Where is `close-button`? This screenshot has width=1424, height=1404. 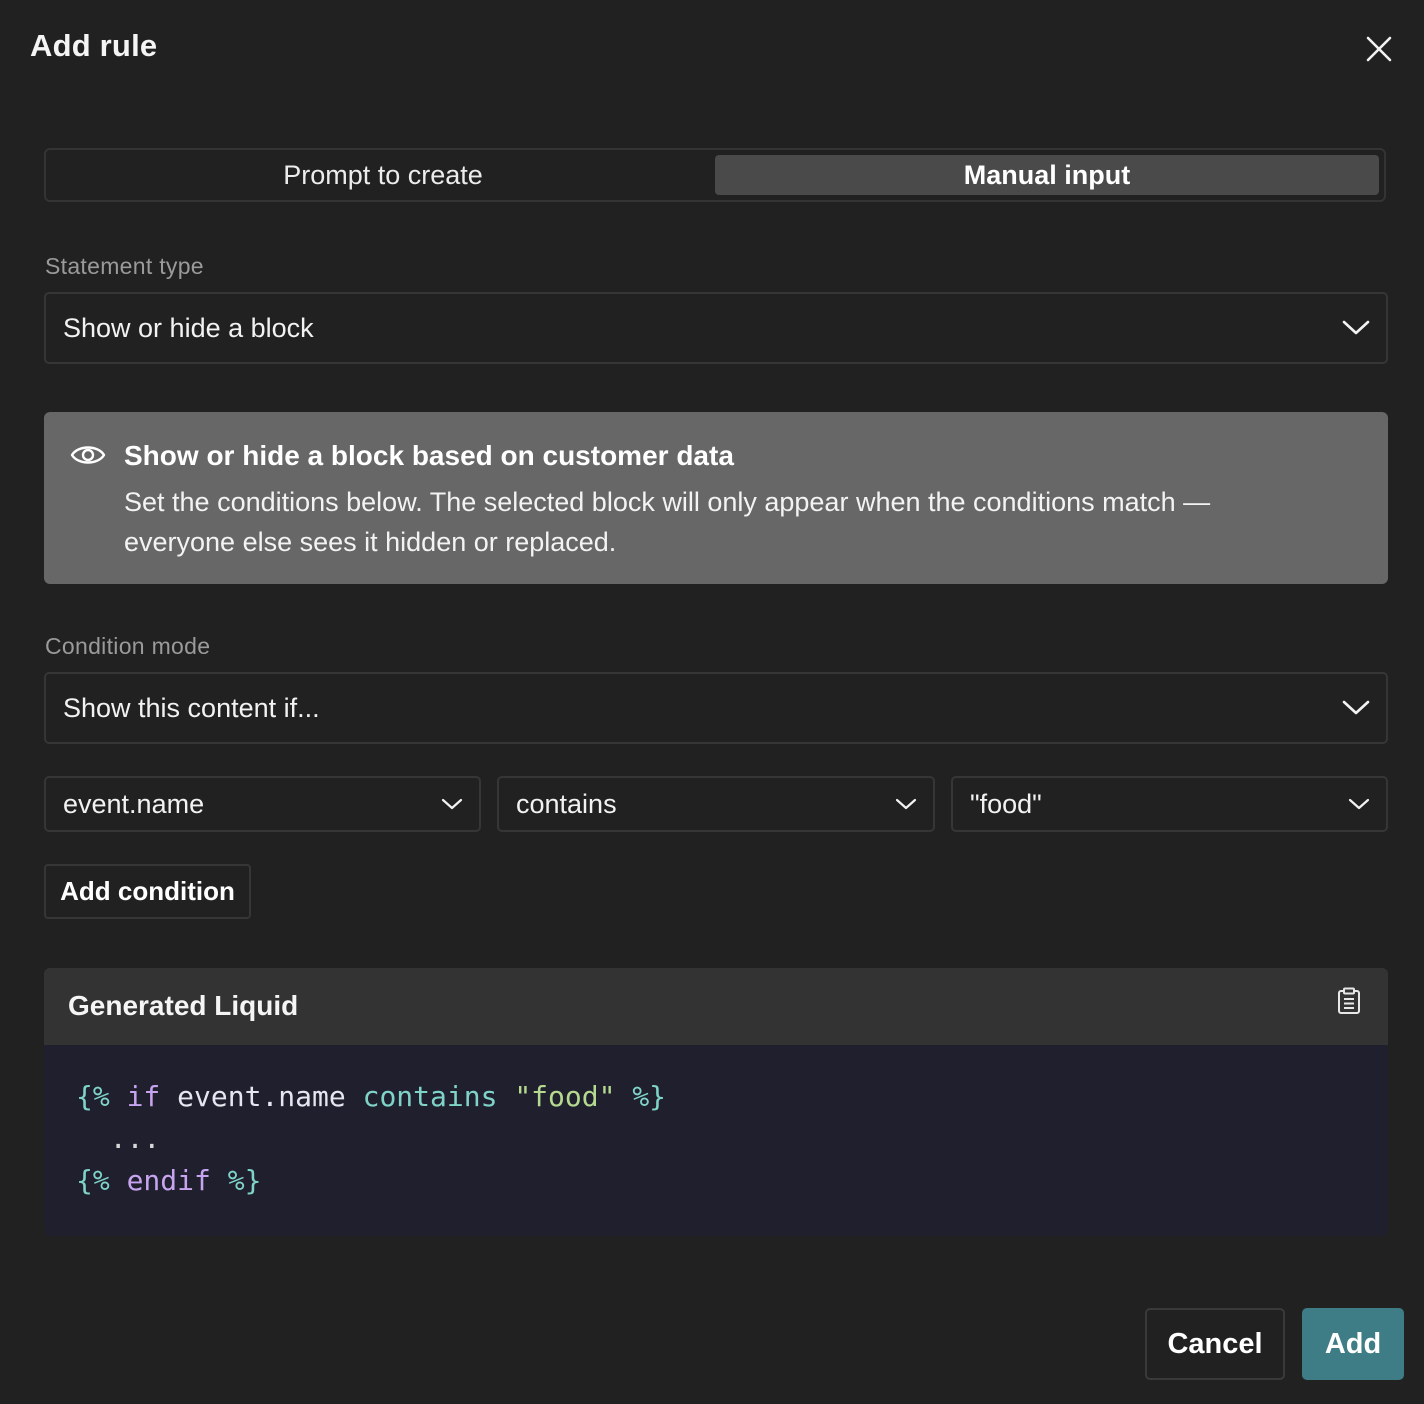
close-button is located at coordinates (1379, 49).